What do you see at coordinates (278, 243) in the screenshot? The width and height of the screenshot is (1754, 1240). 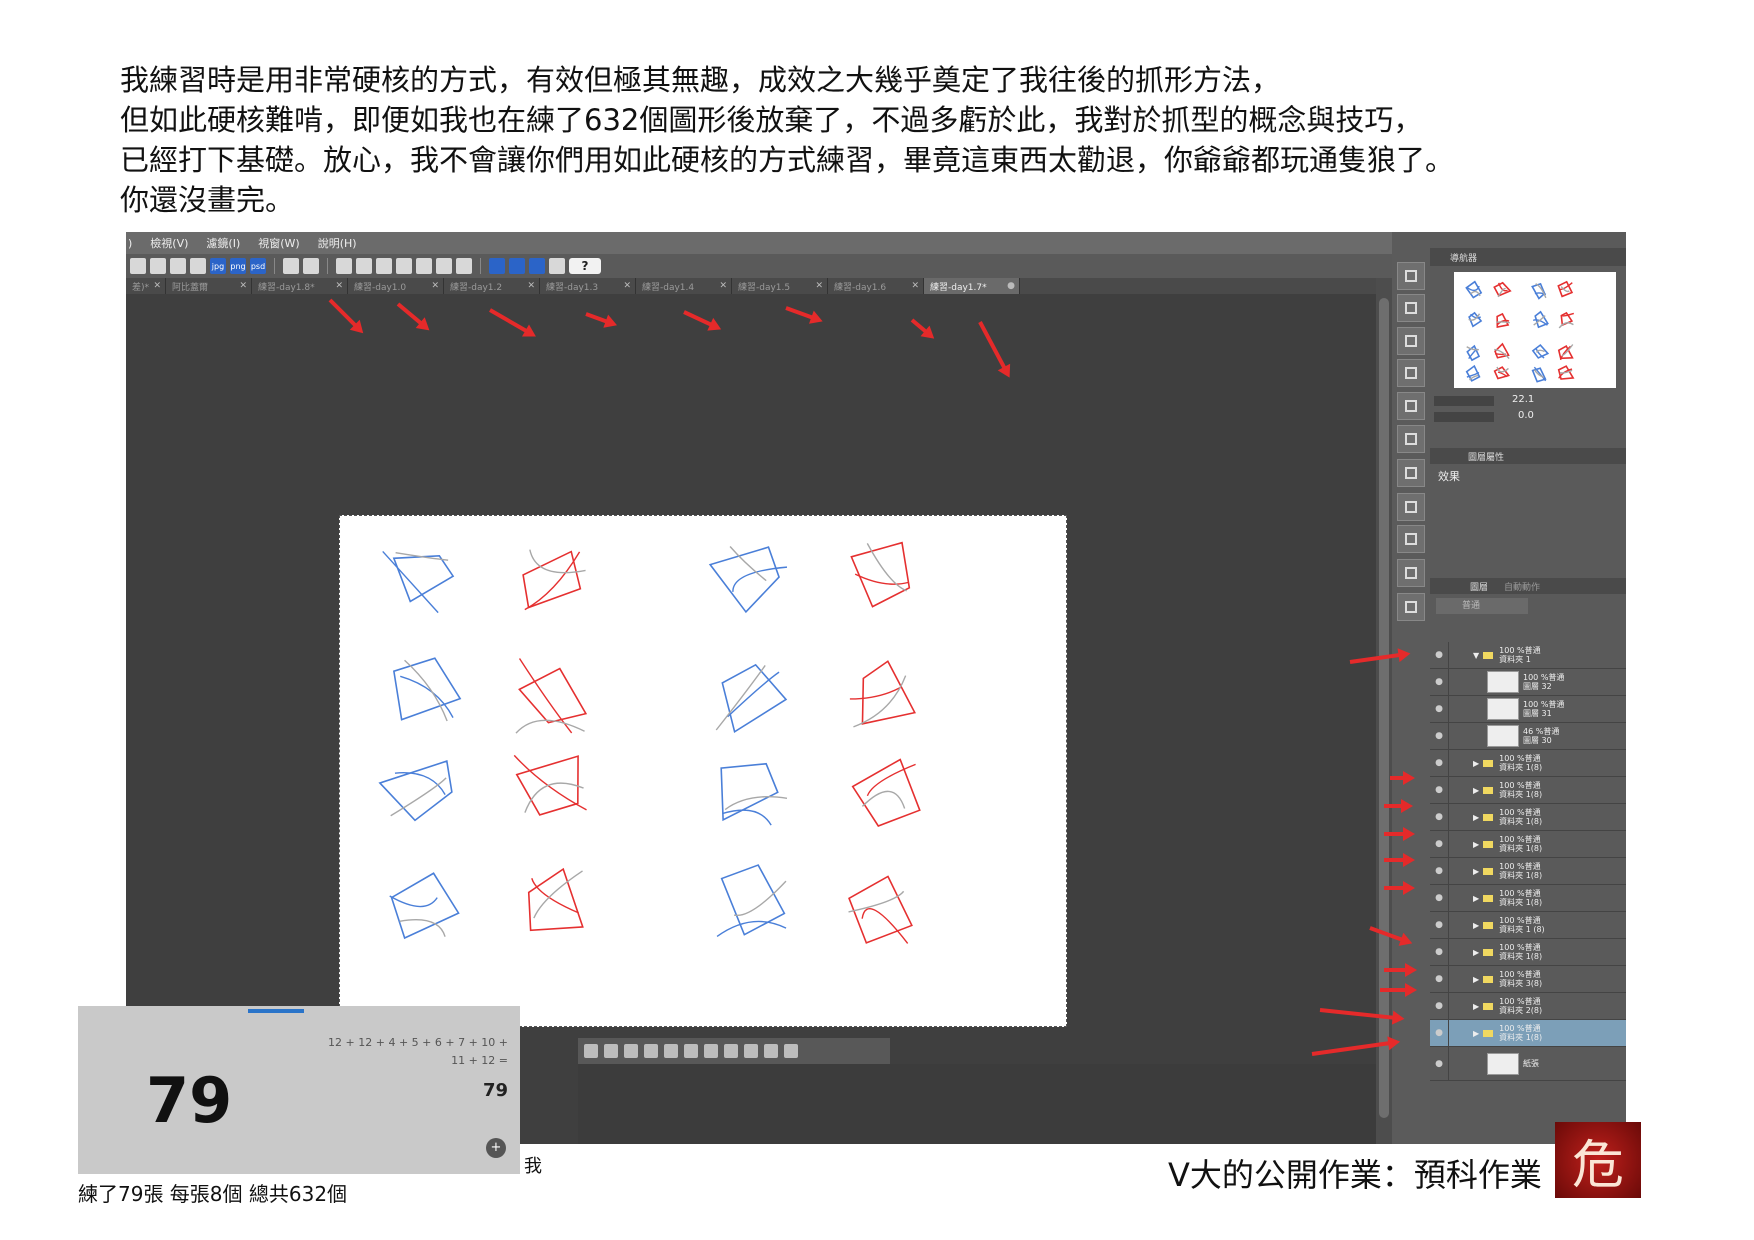 I see `menu-item-window: 視窗(W)` at bounding box center [278, 243].